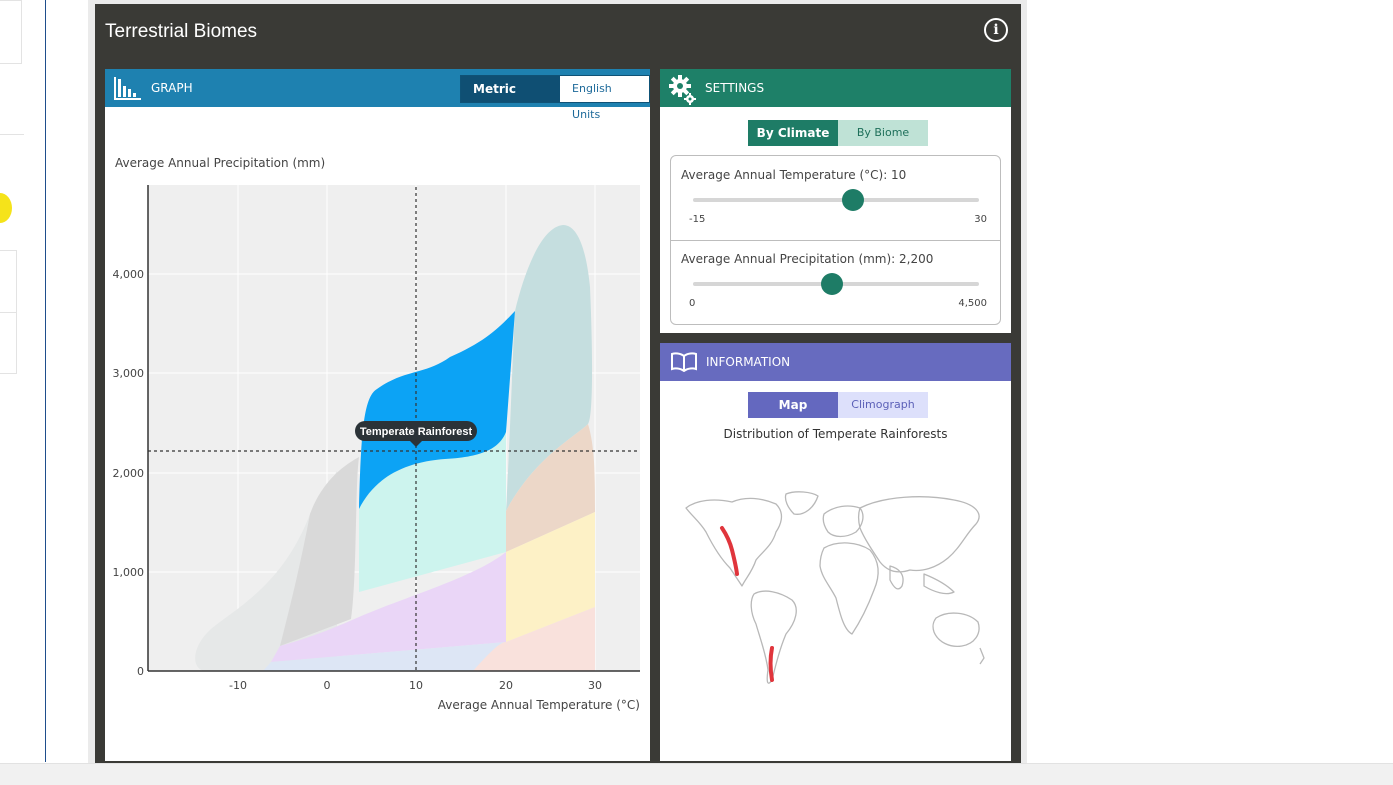 This screenshot has height=785, width=1393. I want to click on precipitation-slider-label: Average Annual Precipitation (mm): 2,200, so click(807, 259).